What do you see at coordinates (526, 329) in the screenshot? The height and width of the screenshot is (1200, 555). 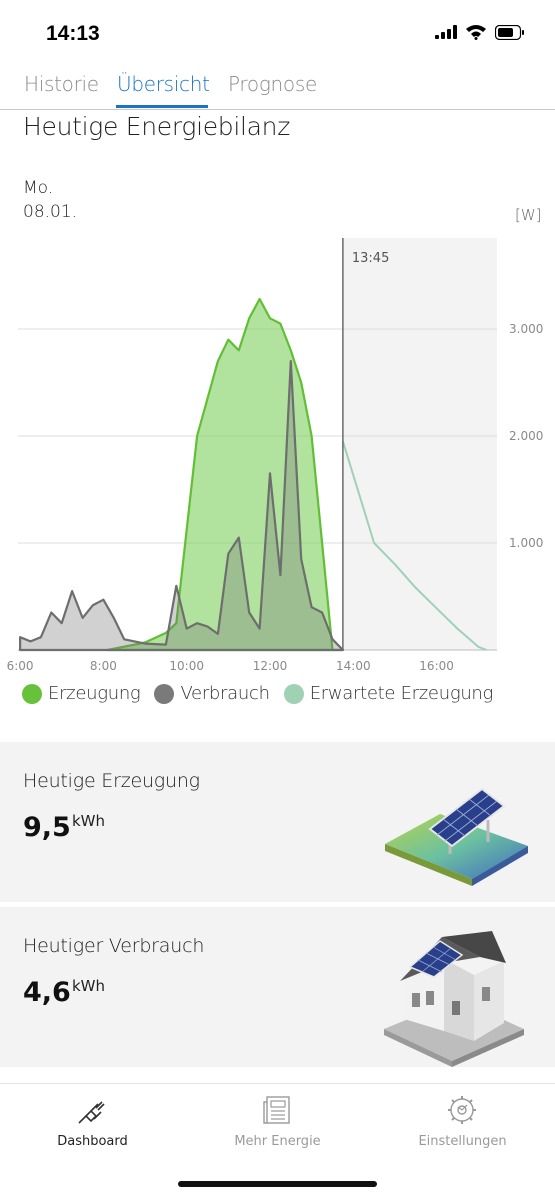 I see `y-tick-label: 3.000` at bounding box center [526, 329].